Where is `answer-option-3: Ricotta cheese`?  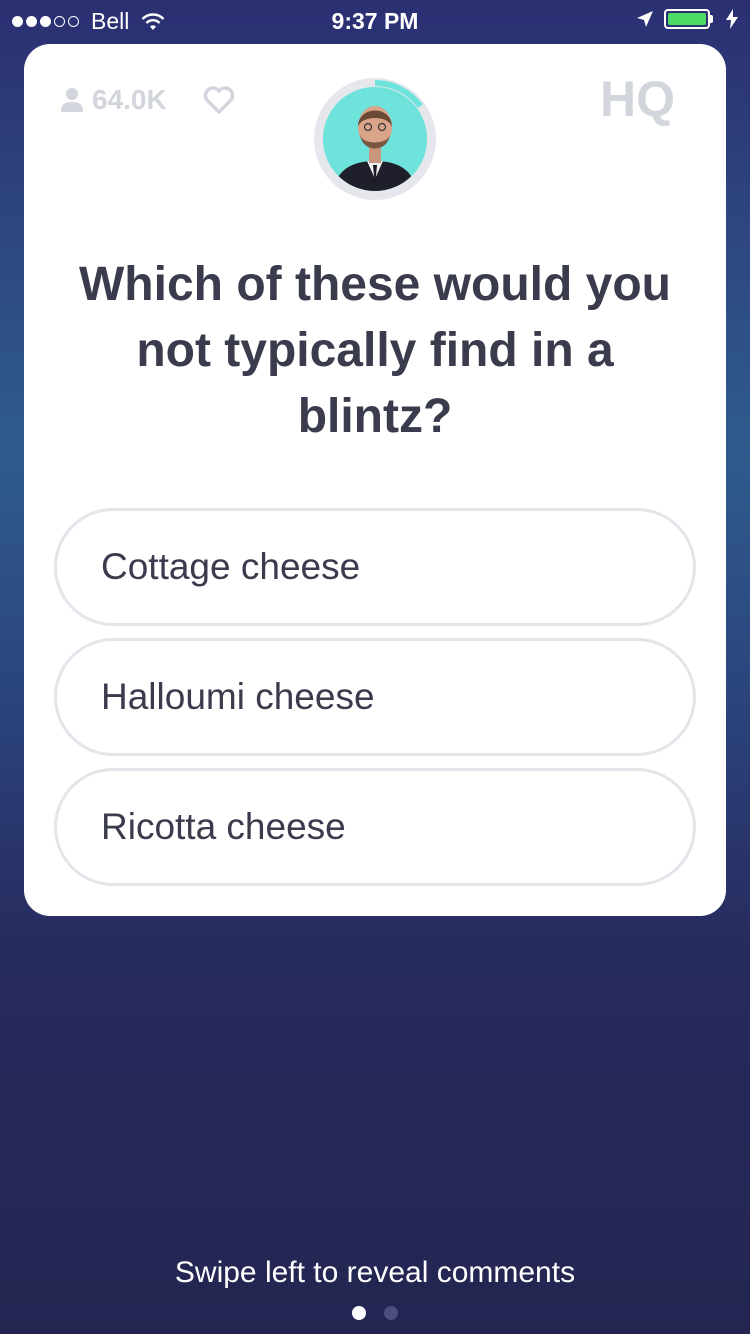 answer-option-3: Ricotta cheese is located at coordinates (375, 827).